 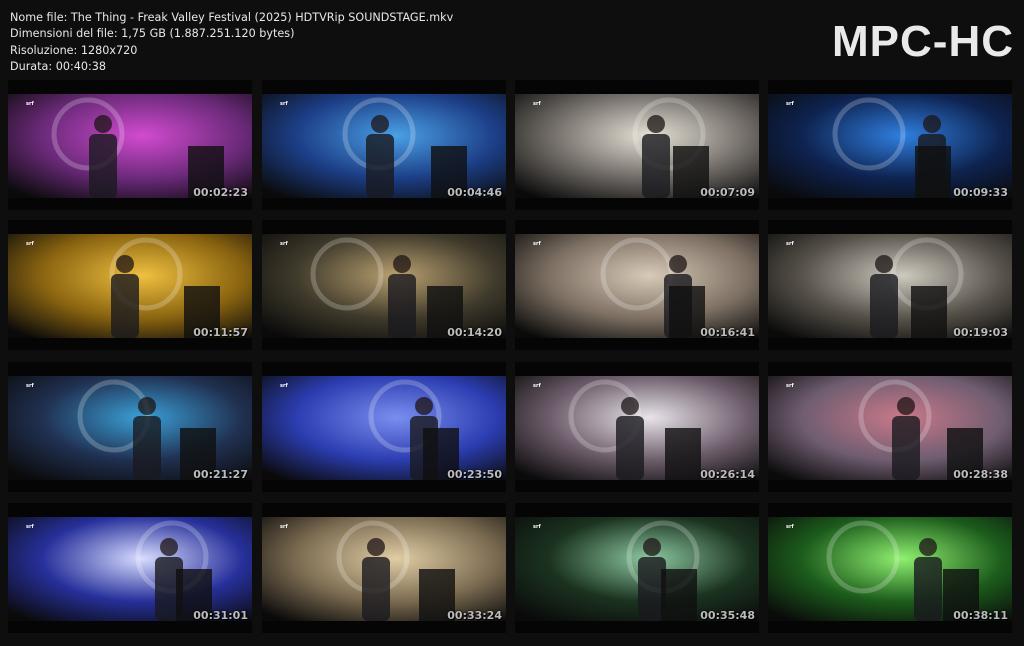 I want to click on thumbnail: srf 00:04:46, so click(x=384, y=145).